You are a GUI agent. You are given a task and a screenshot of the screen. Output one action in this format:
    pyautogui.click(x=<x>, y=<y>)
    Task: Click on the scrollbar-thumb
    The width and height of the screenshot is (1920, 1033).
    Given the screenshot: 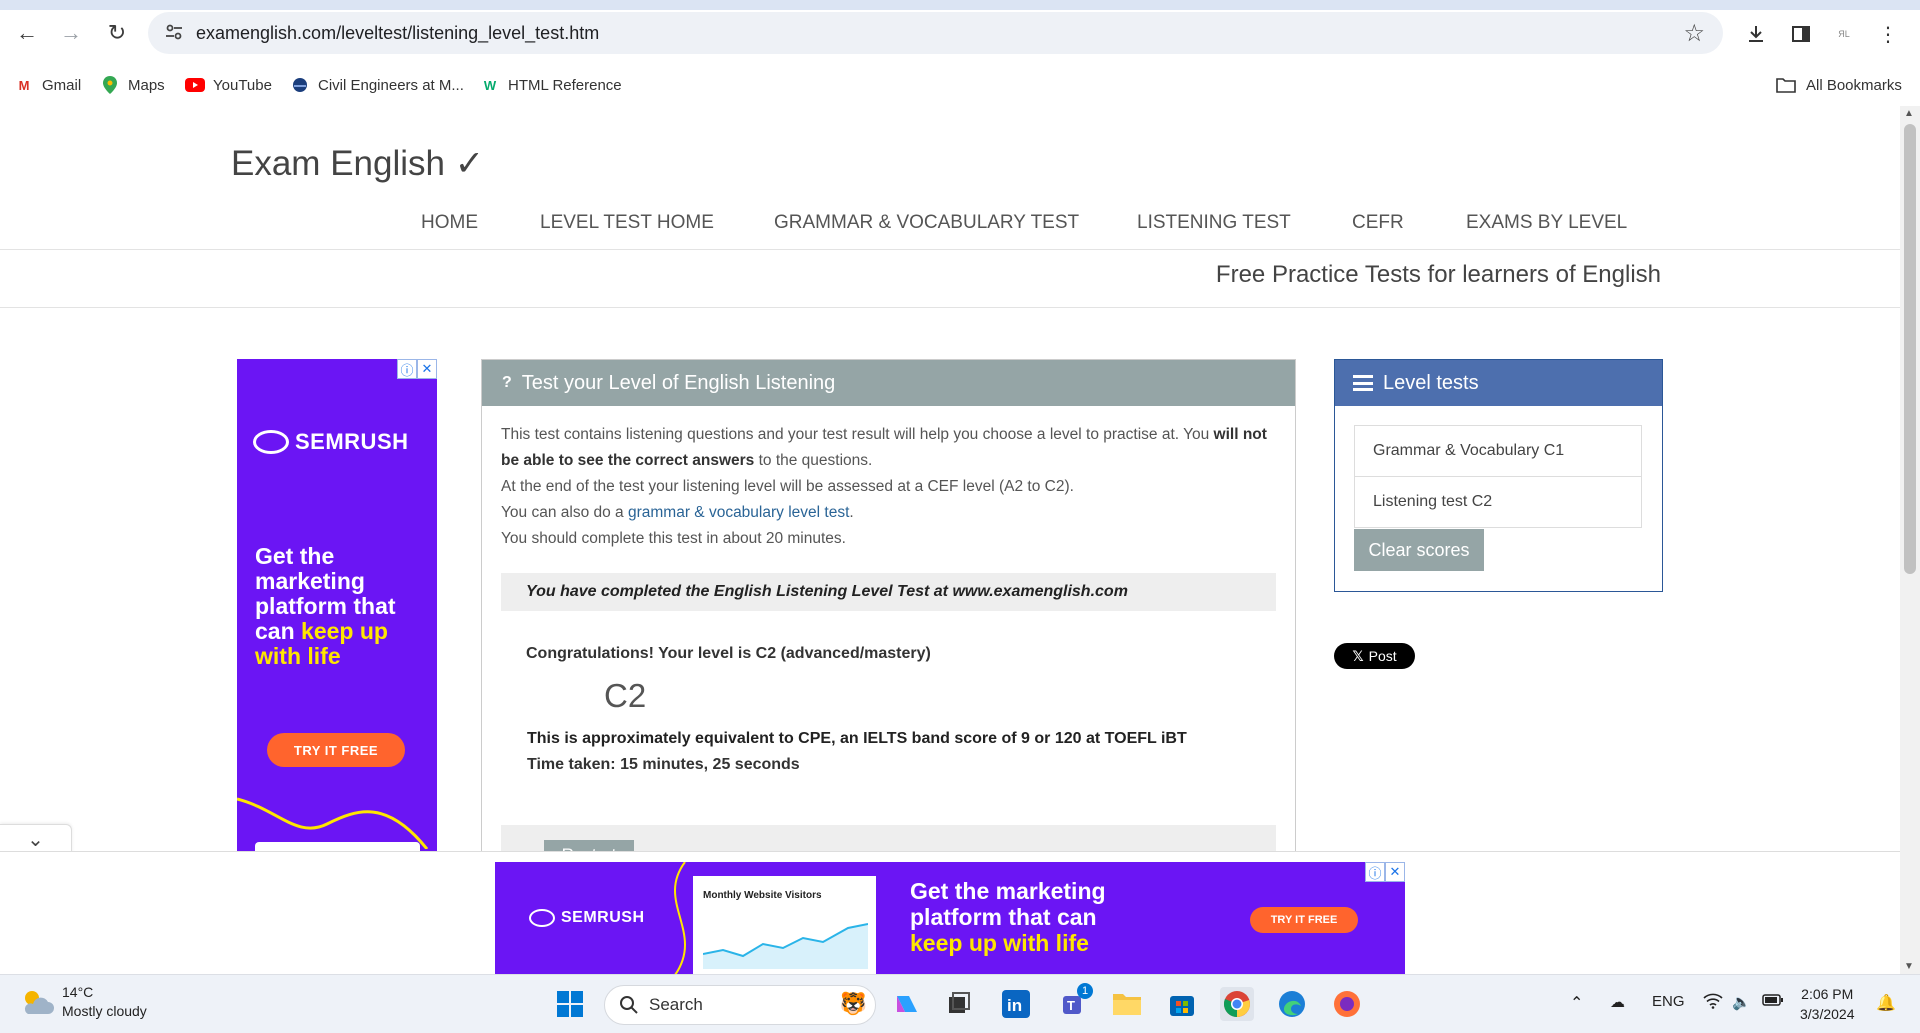 What is the action you would take?
    pyautogui.click(x=1910, y=349)
    